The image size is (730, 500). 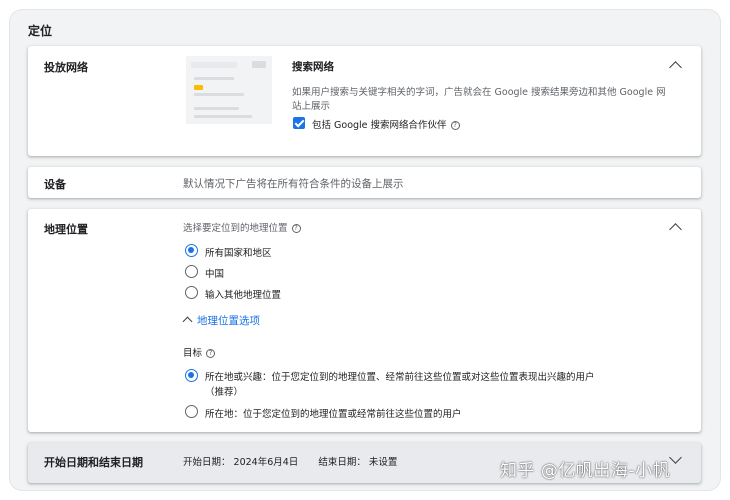 I want to click on devices-card: 设备 默认情况下广告将在所有符合条件的设备上展示, so click(x=364, y=182).